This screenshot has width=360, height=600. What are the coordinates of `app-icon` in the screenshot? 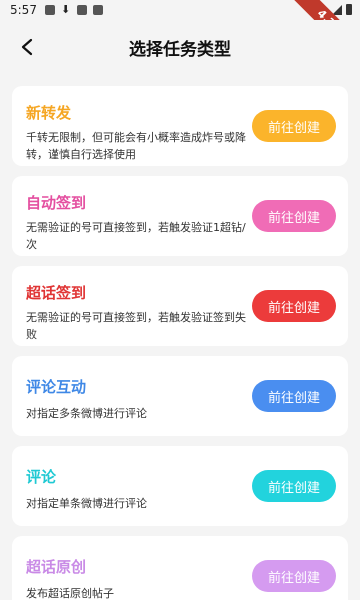 It's located at (97, 10).